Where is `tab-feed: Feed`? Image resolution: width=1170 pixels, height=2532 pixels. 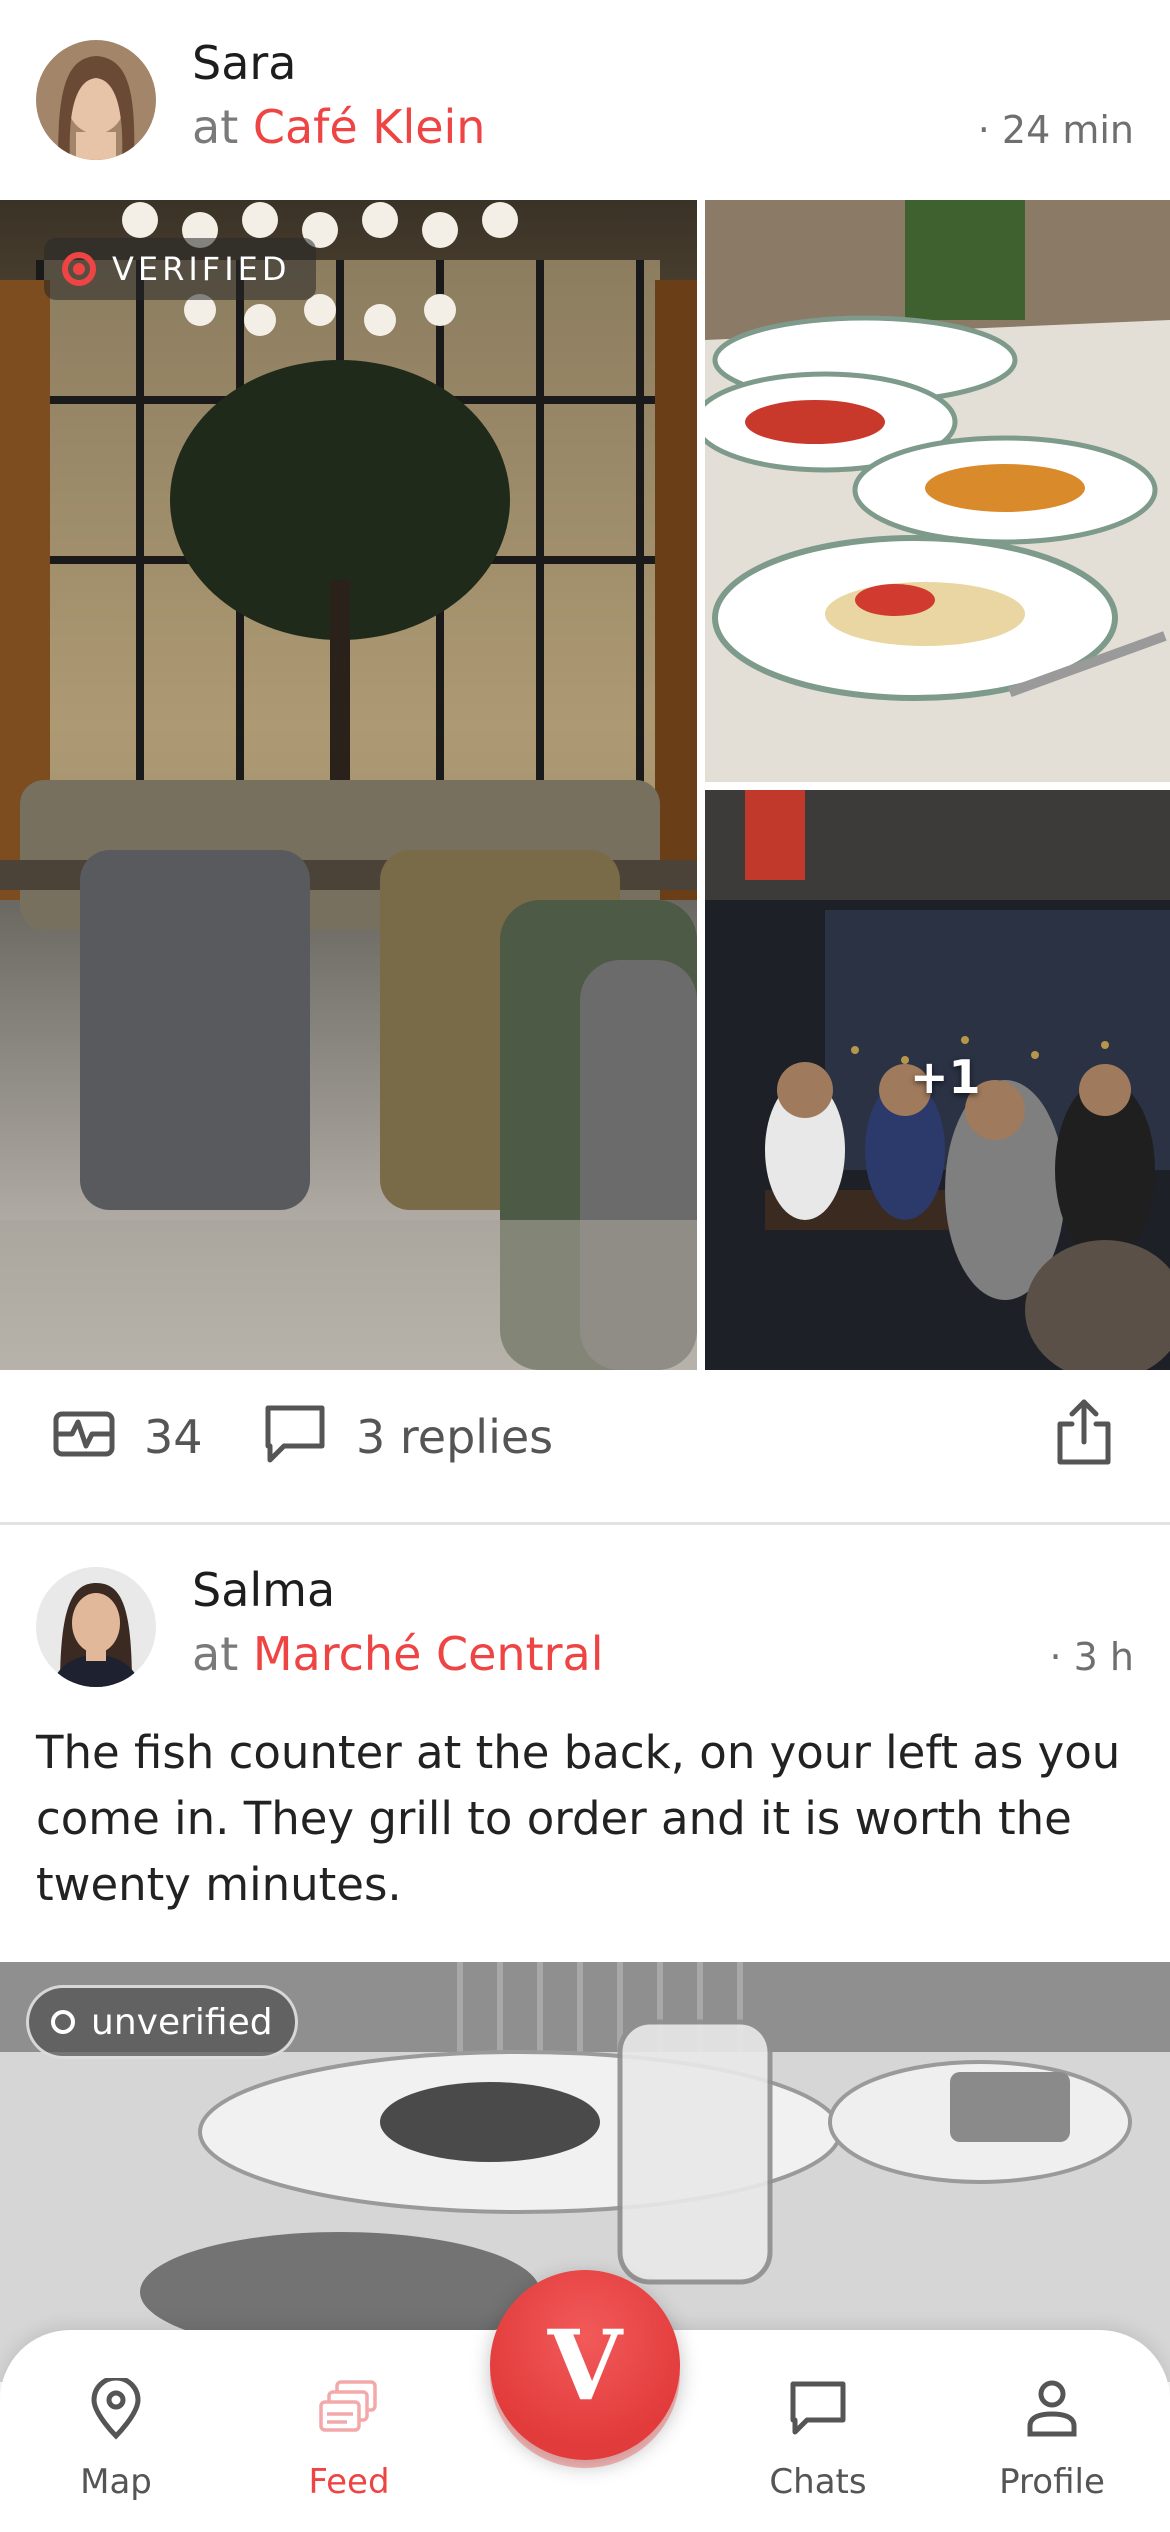 tab-feed: Feed is located at coordinates (349, 2431).